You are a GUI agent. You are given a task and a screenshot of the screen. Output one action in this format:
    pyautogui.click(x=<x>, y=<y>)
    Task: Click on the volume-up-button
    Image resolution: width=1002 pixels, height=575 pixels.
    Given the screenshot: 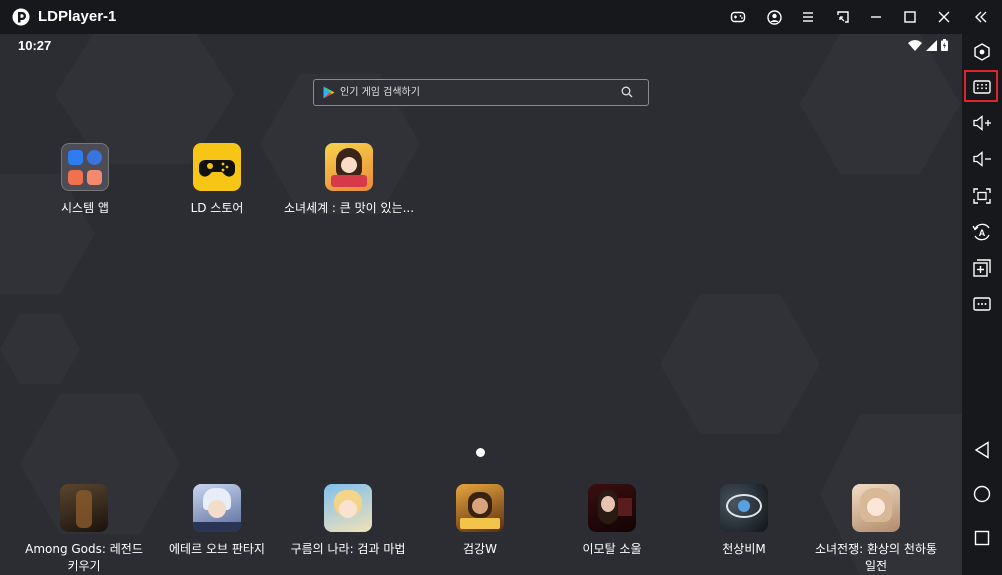 What is the action you would take?
    pyautogui.click(x=982, y=123)
    